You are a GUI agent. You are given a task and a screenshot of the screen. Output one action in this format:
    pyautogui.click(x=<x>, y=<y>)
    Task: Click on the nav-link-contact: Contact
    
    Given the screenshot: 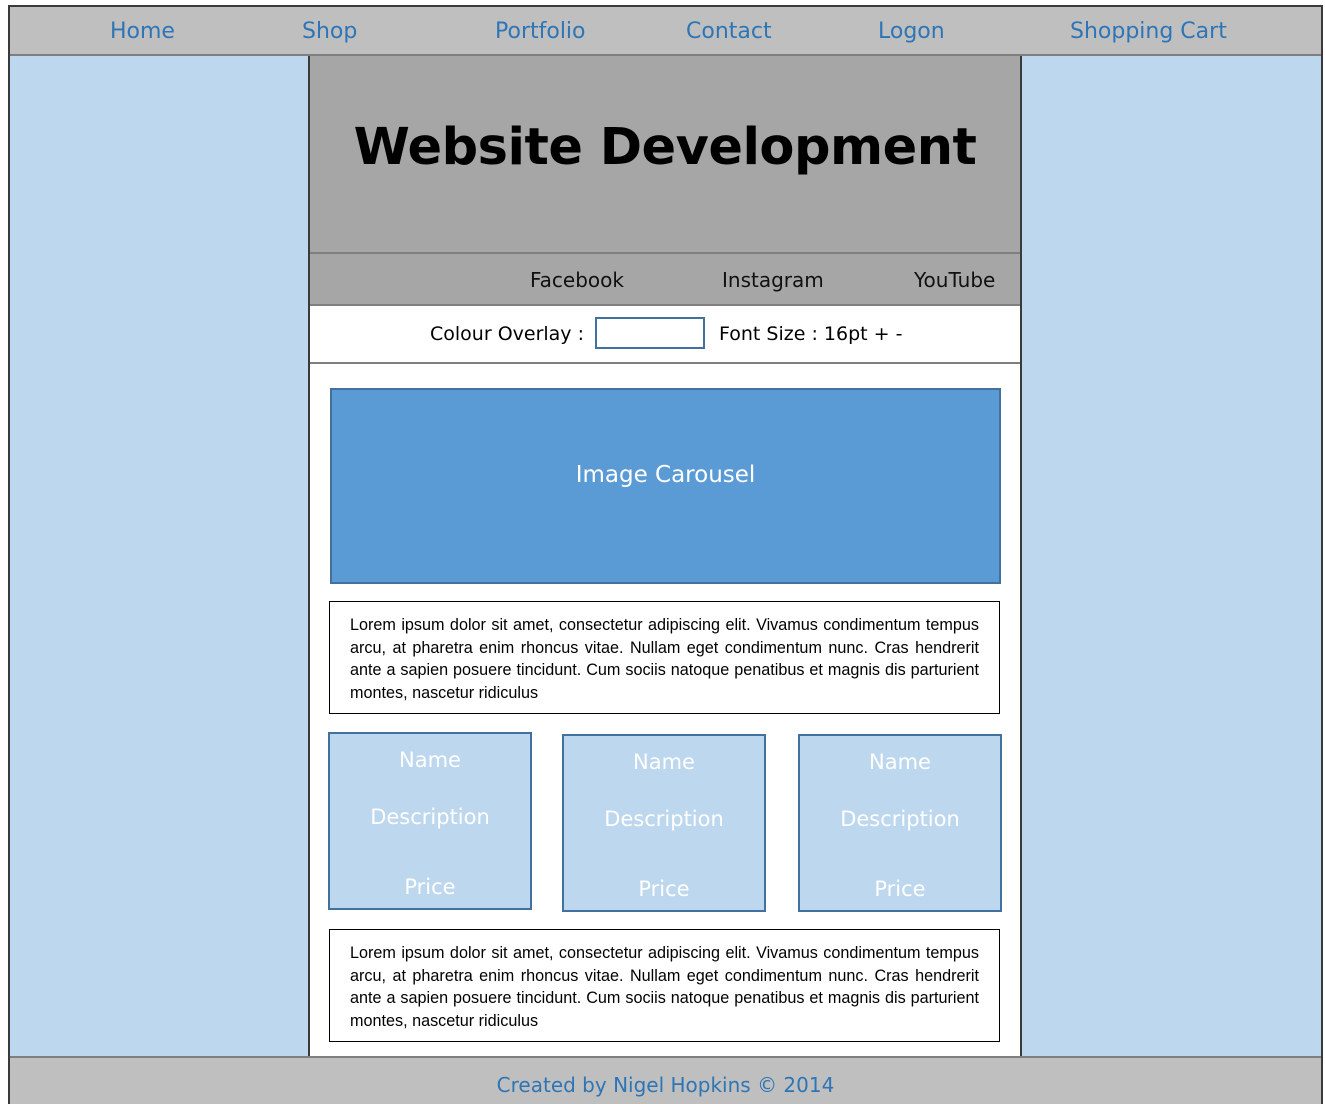 What is the action you would take?
    pyautogui.click(x=729, y=31)
    